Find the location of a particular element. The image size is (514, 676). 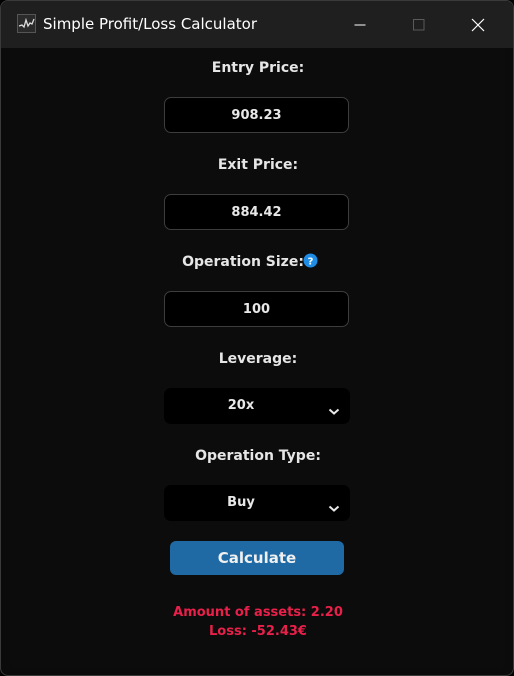

minimize-button is located at coordinates (360, 24).